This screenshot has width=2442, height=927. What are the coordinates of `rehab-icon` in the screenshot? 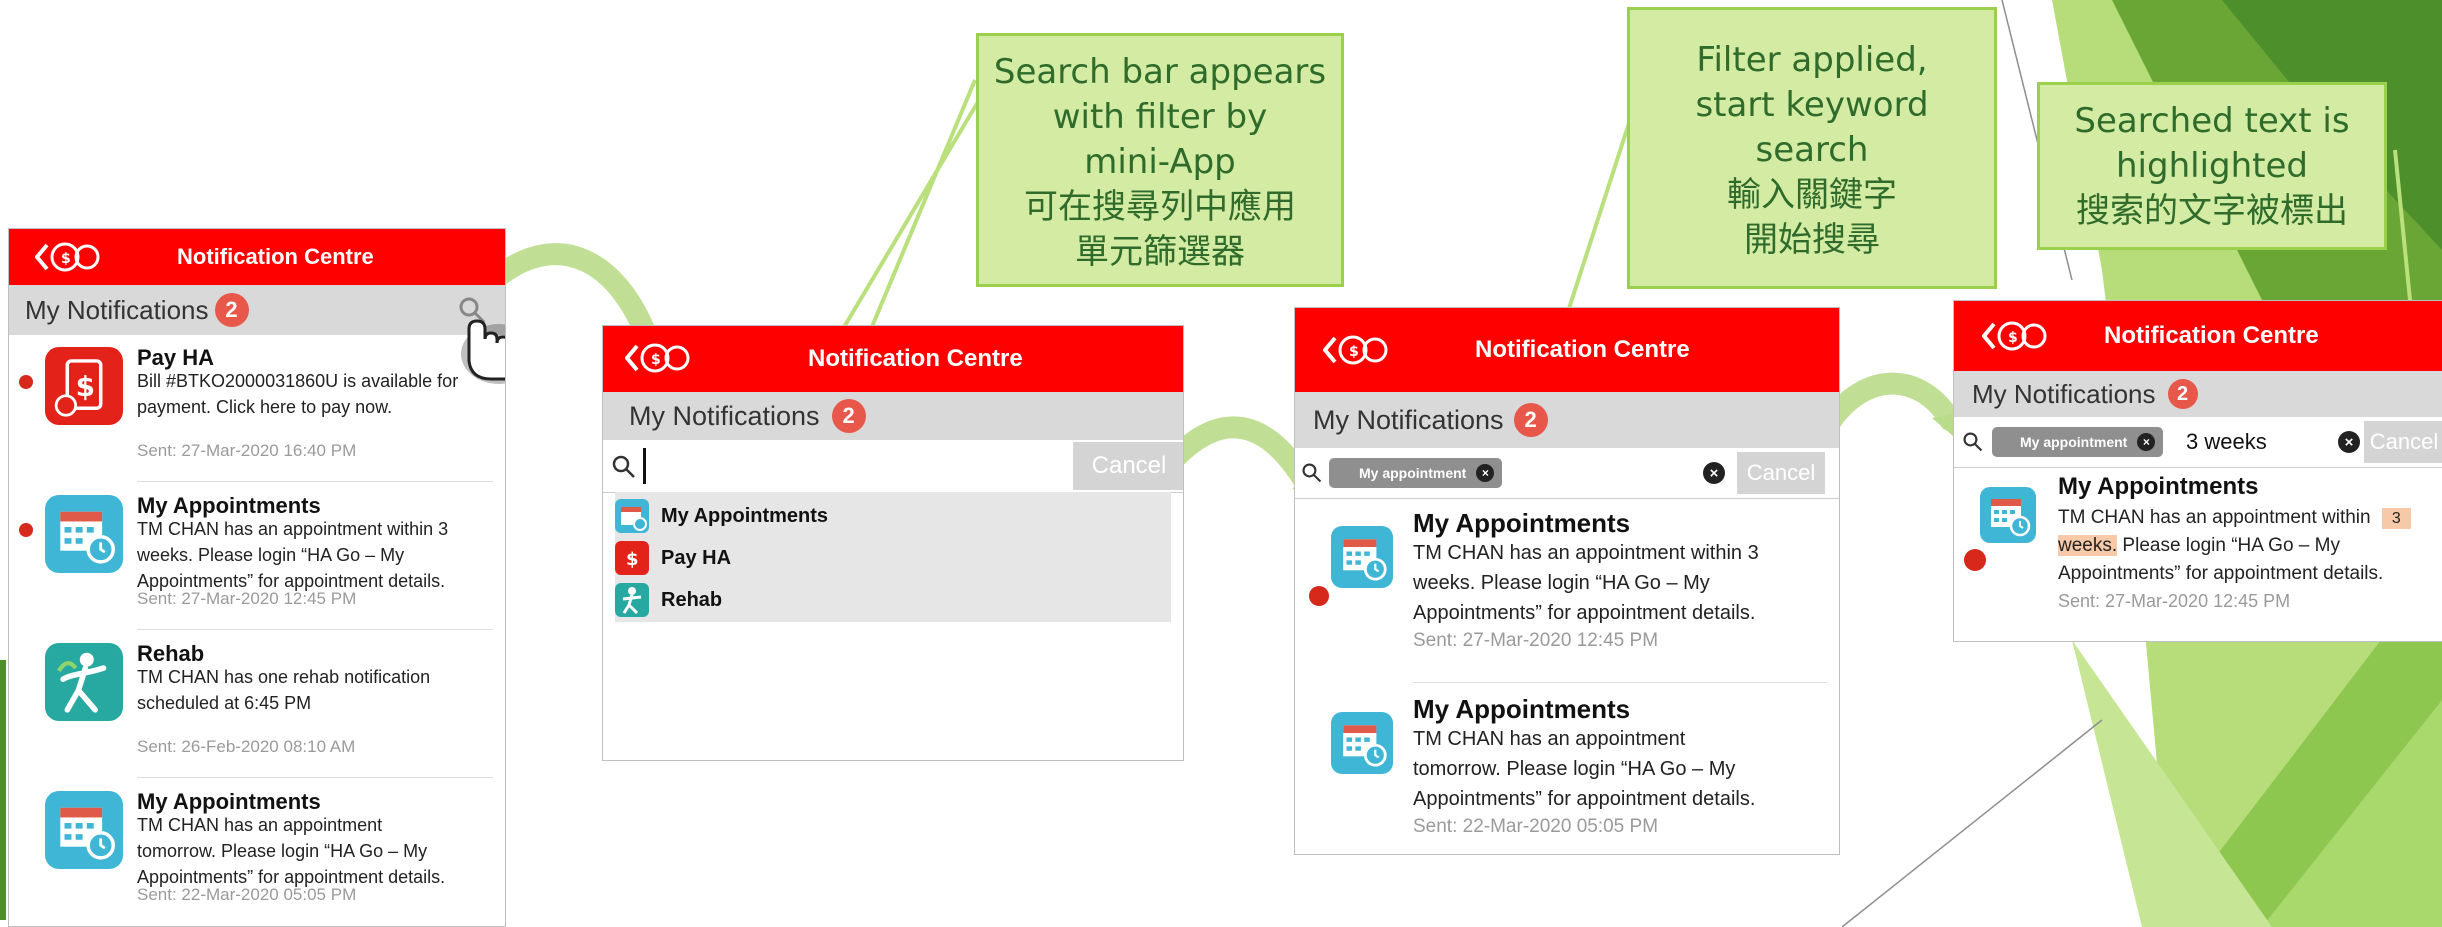 It's located at (84, 684).